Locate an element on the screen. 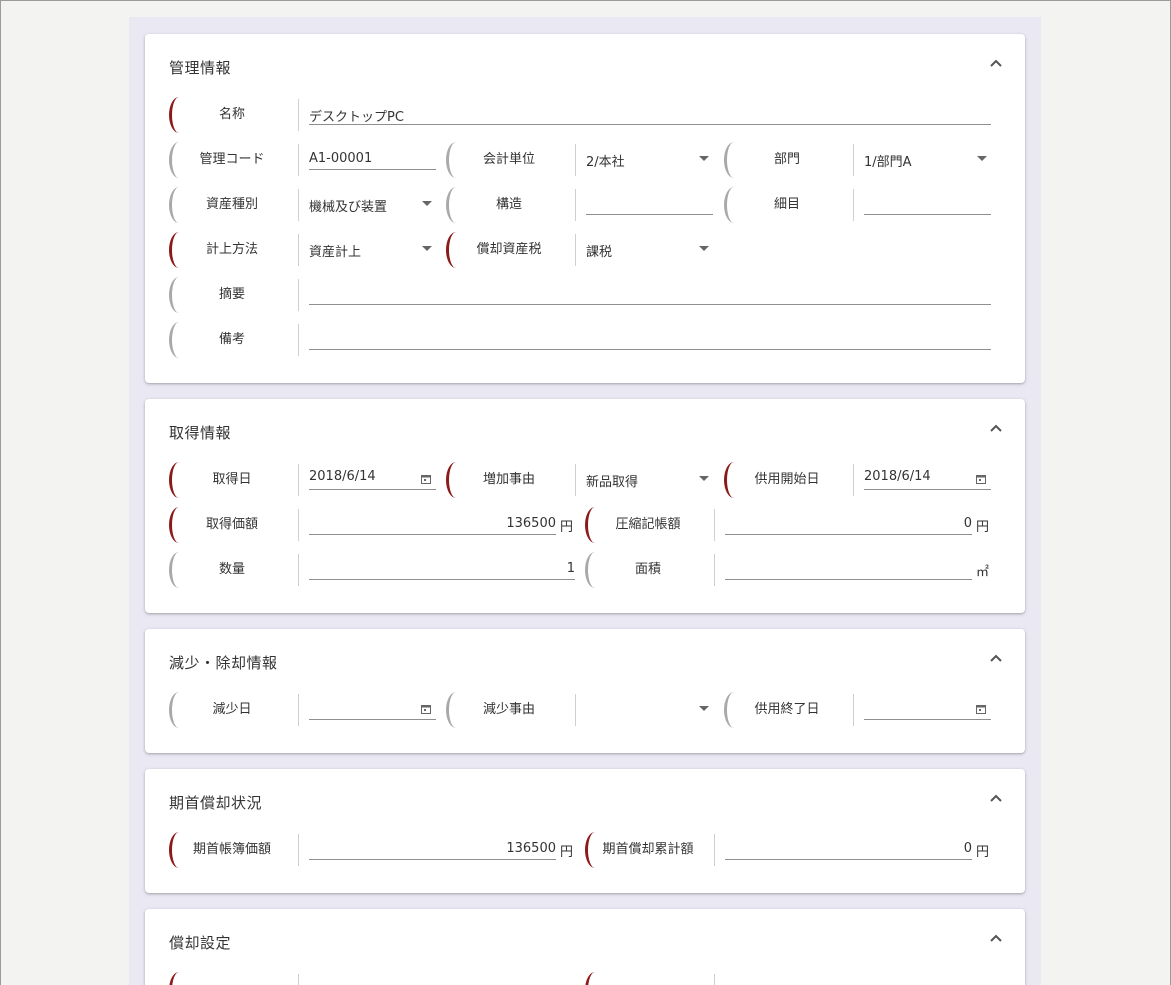 The image size is (1171, 985). area-label: 面積 is located at coordinates (648, 570).